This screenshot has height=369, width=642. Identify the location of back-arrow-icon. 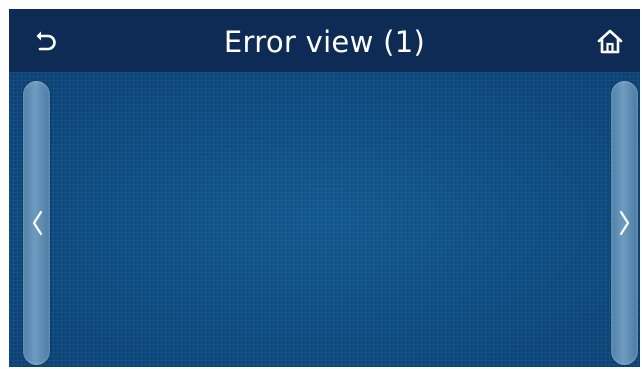
(46, 41).